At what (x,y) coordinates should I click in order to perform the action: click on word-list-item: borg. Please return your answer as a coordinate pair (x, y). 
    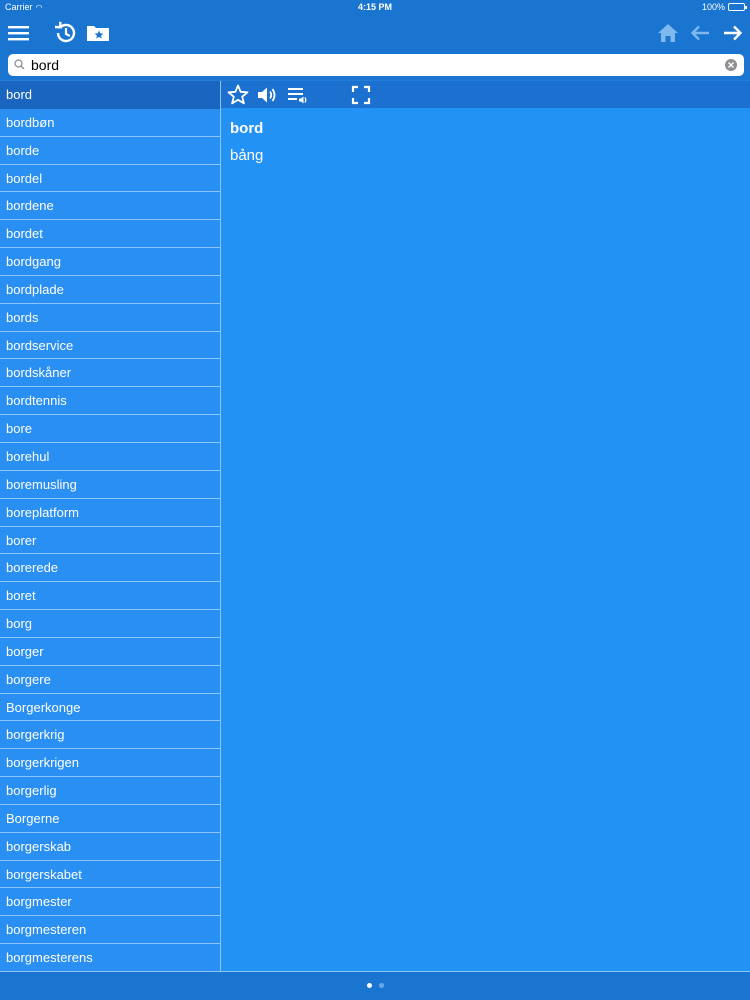
    Looking at the image, I should click on (110, 624).